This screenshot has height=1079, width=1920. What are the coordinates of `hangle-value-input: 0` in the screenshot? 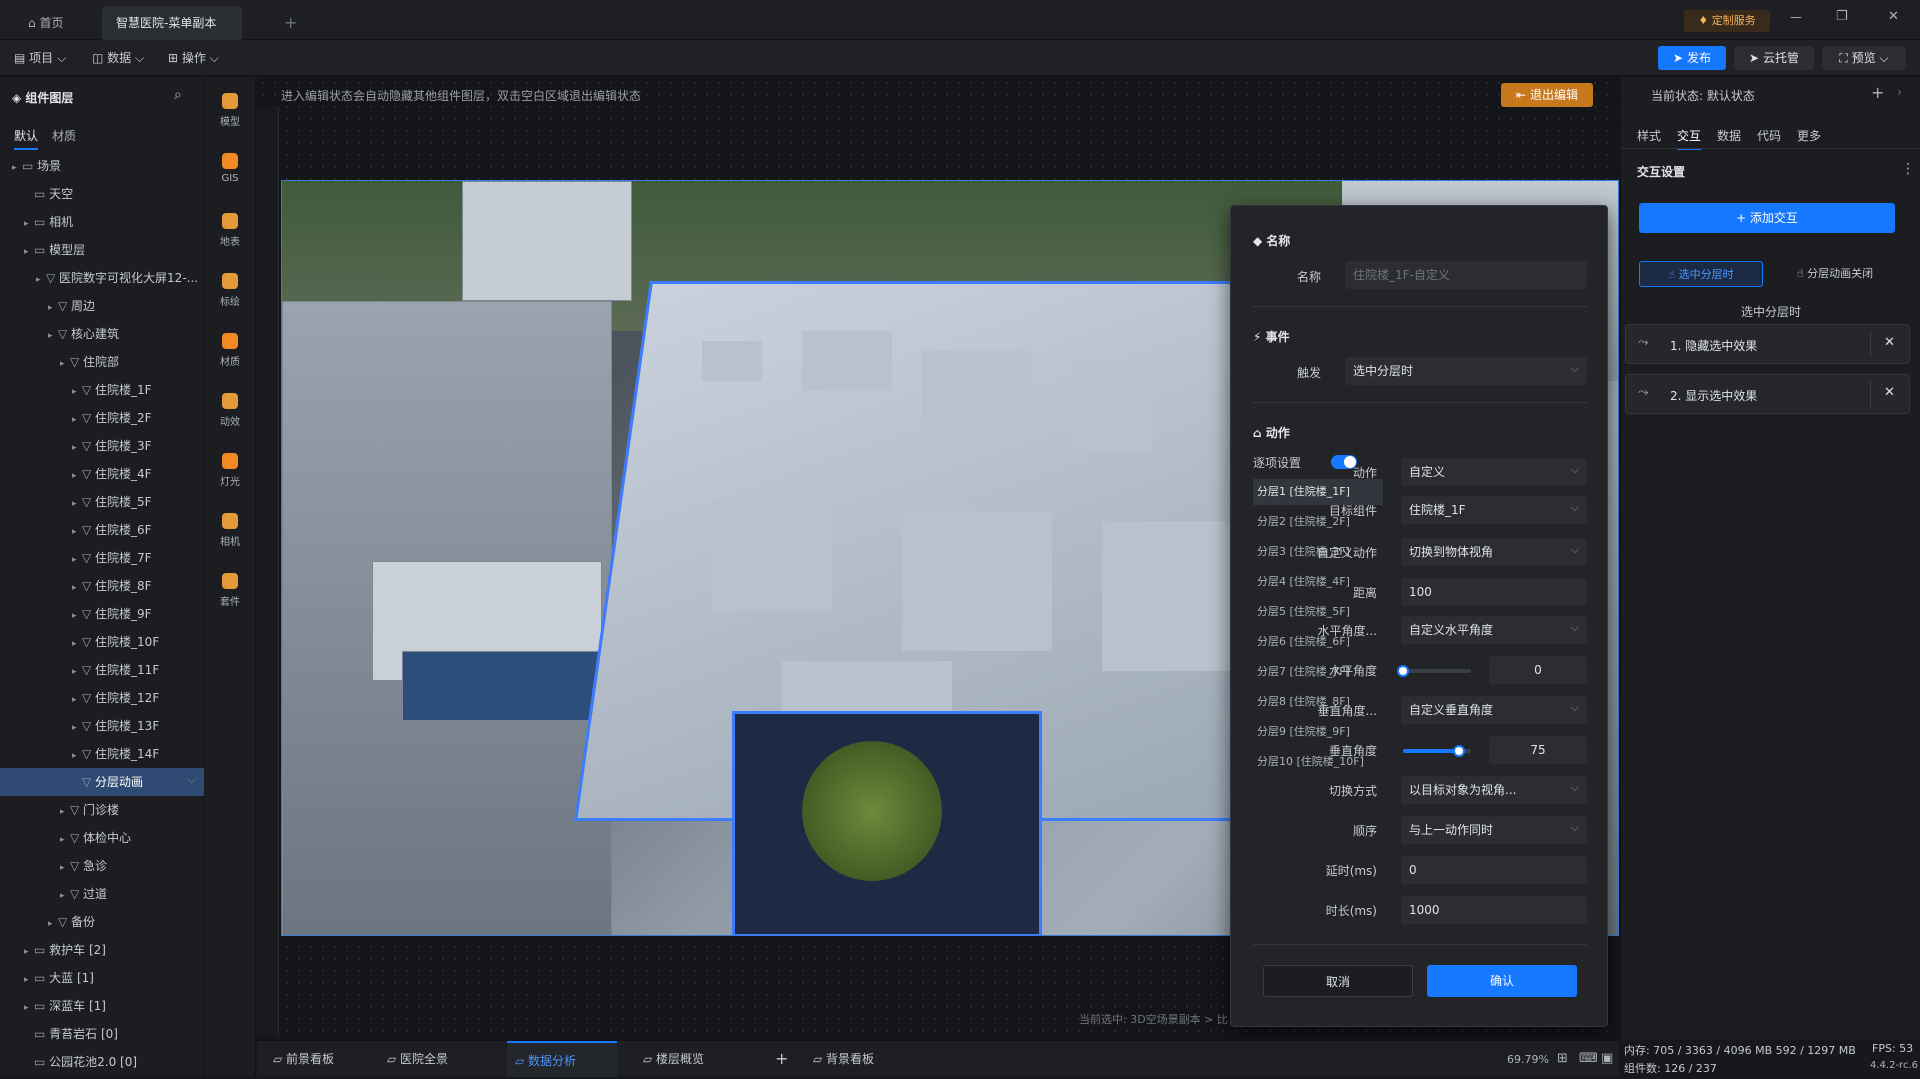 It's located at (1538, 670).